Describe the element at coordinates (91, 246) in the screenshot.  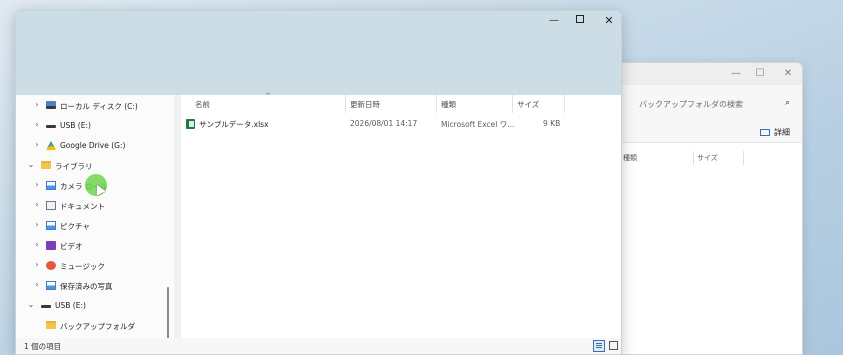
I see `nav-item-videos: › ビデオ` at that location.